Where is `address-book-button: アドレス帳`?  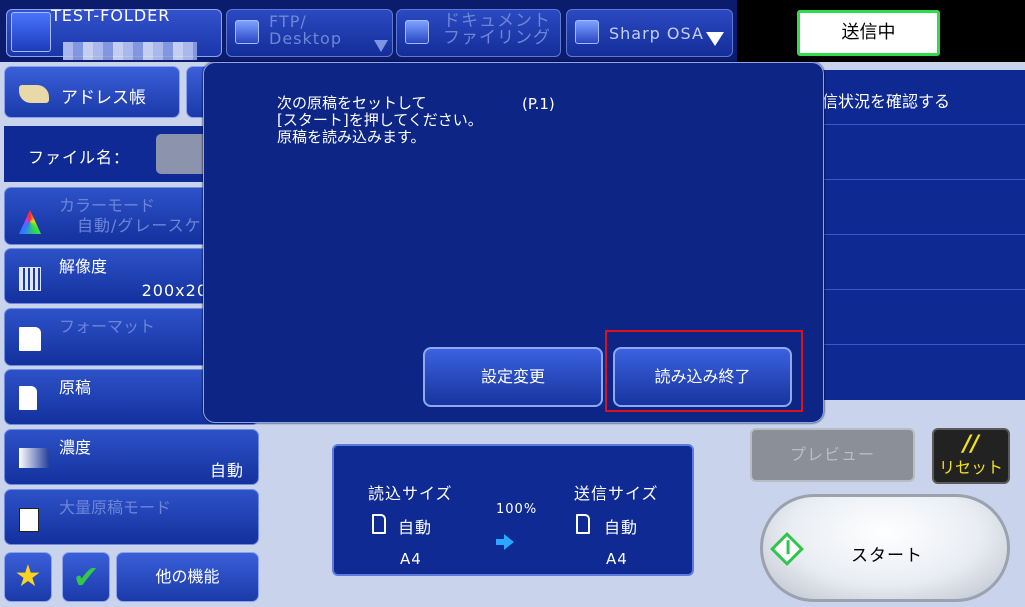 address-book-button: アドレス帳 is located at coordinates (92, 92).